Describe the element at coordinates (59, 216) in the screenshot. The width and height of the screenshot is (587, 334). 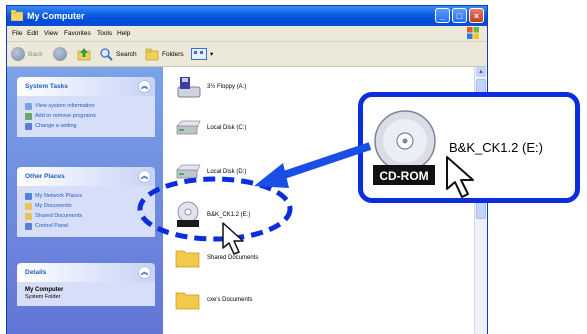
I see `place-label: Shared Documents` at that location.